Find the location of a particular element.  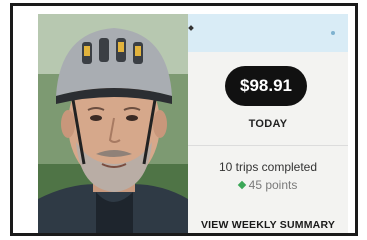

earnings-amount-pill: $98.91 is located at coordinates (266, 86).